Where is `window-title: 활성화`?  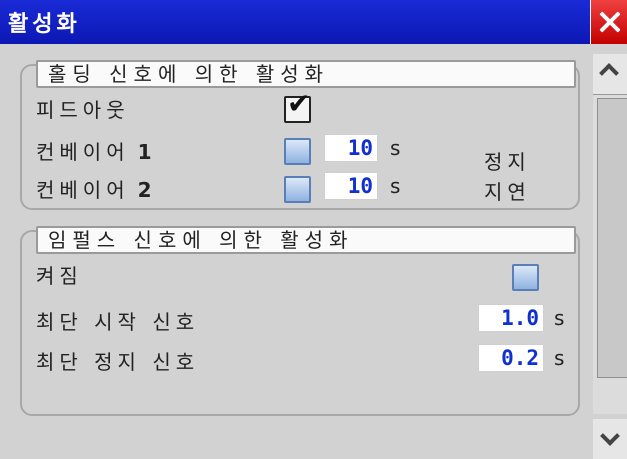 window-title: 활성화 is located at coordinates (44, 24).